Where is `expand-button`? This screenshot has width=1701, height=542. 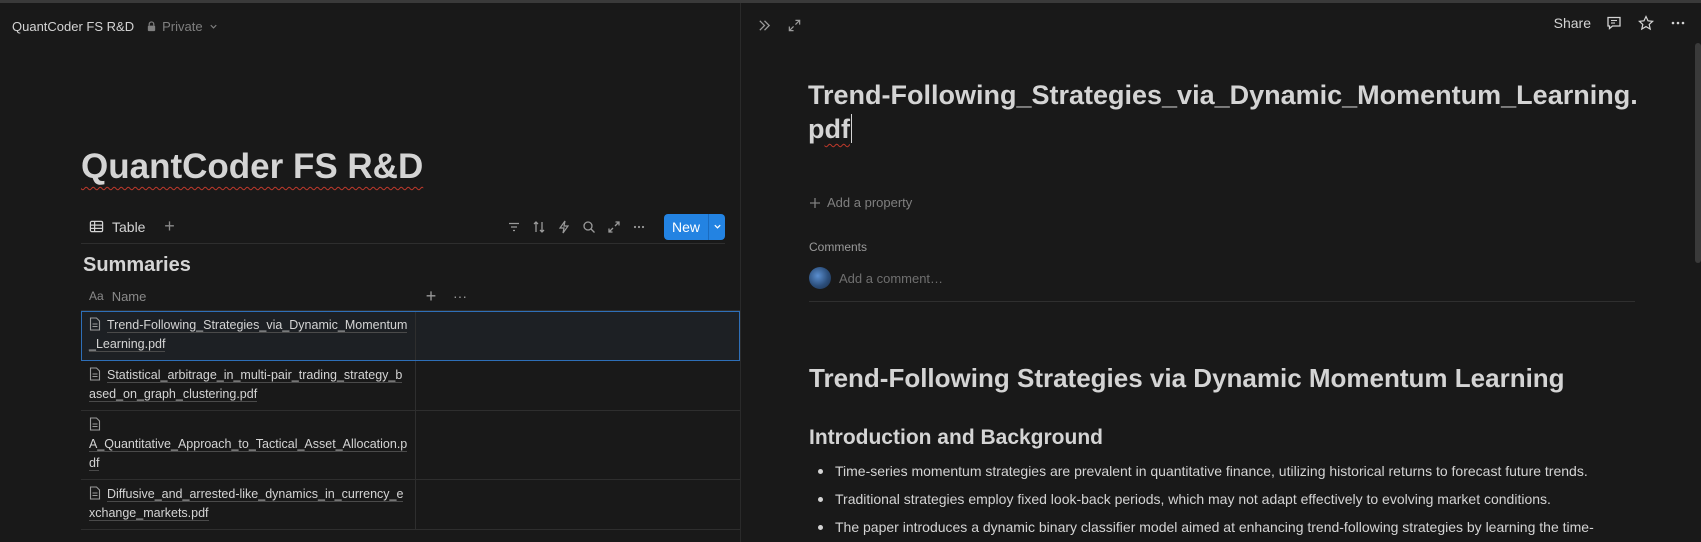
expand-button is located at coordinates (614, 226).